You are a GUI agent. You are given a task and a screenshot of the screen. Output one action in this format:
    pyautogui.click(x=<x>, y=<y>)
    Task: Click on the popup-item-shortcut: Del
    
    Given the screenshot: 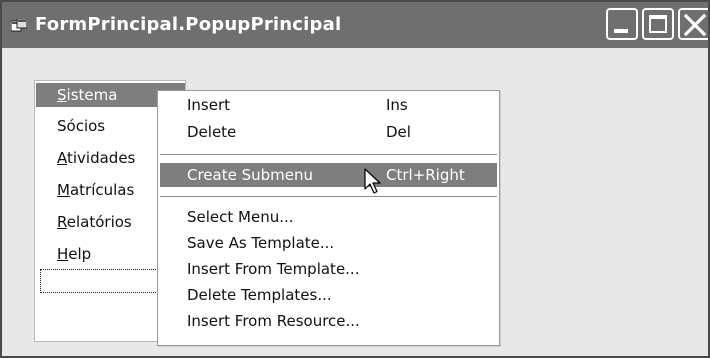 What is the action you would take?
    pyautogui.click(x=398, y=132)
    